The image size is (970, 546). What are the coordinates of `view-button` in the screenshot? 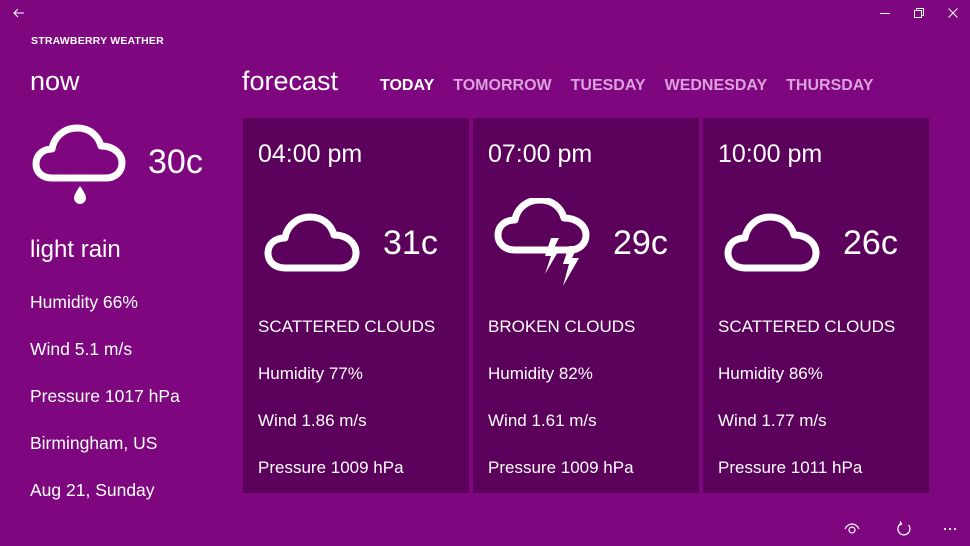 It's located at (852, 529).